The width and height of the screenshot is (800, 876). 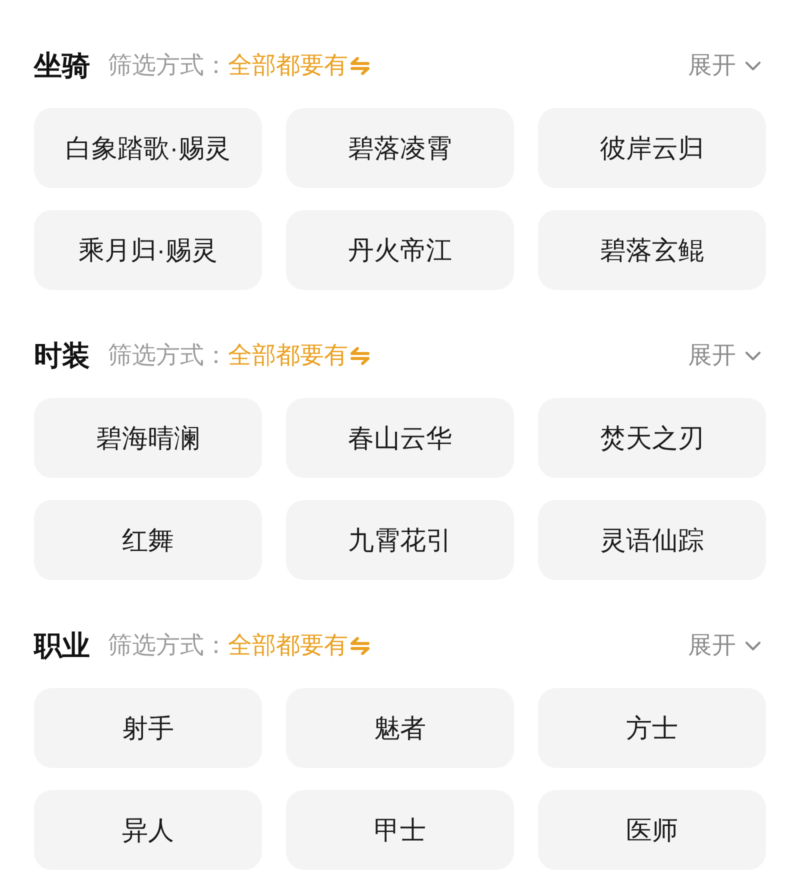 What do you see at coordinates (148, 540) in the screenshot?
I see `option-chip: 红舞` at bounding box center [148, 540].